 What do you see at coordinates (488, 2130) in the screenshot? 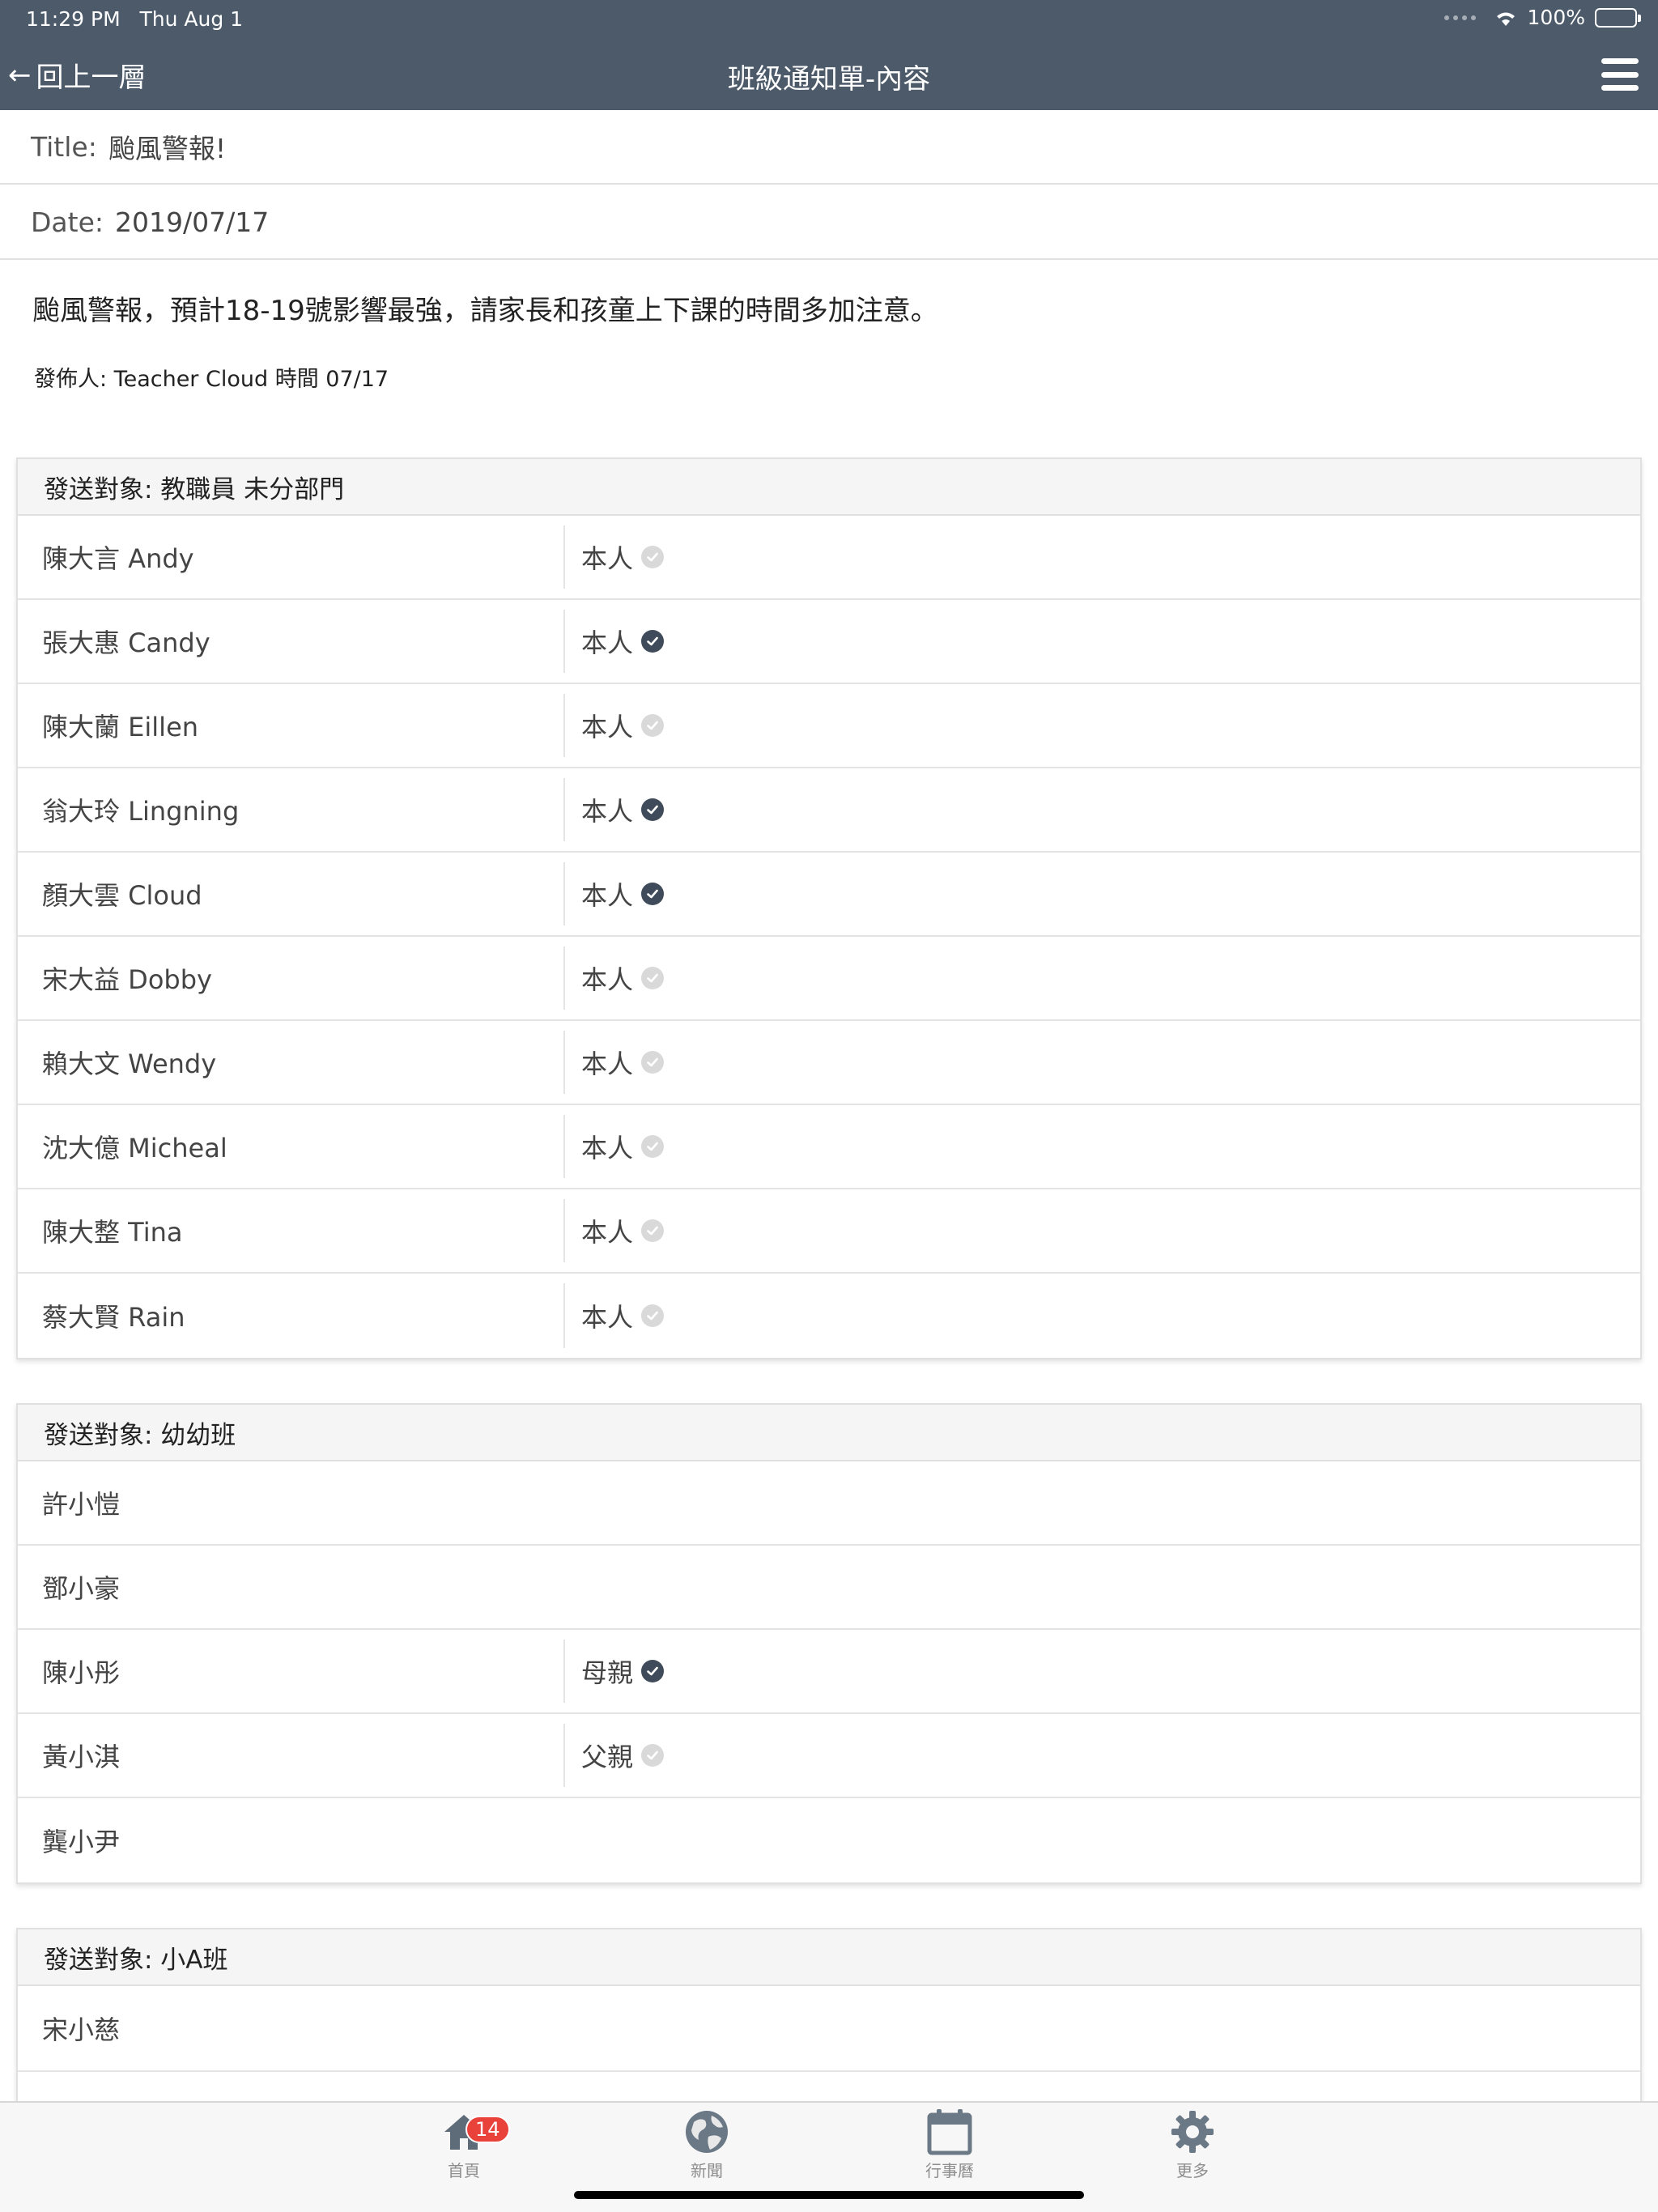
I see `notification-badge: 14` at bounding box center [488, 2130].